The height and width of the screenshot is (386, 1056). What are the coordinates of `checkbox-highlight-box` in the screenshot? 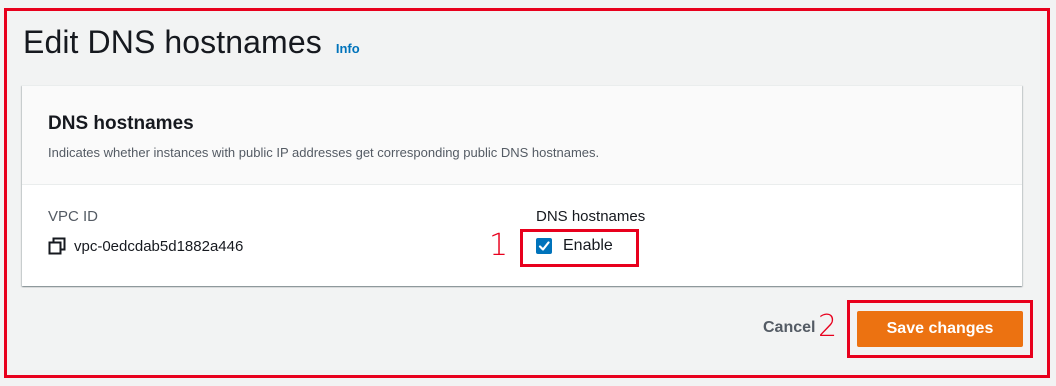 It's located at (579, 248).